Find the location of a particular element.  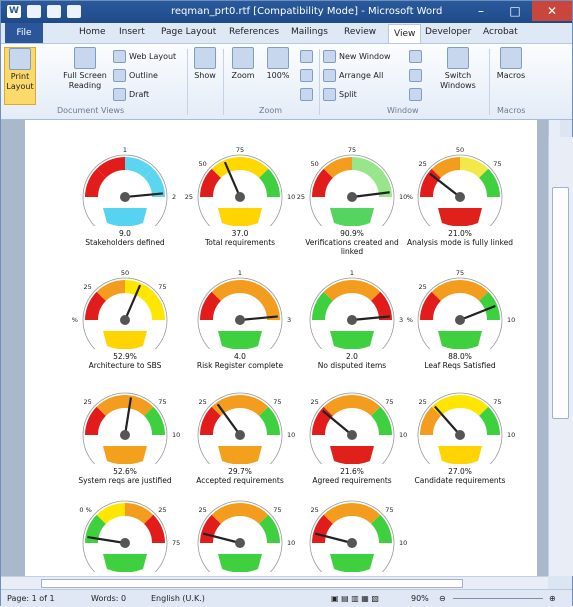

gauge-5: 0 %25507552.9%Architecture to SBS is located at coordinates (125, 319).